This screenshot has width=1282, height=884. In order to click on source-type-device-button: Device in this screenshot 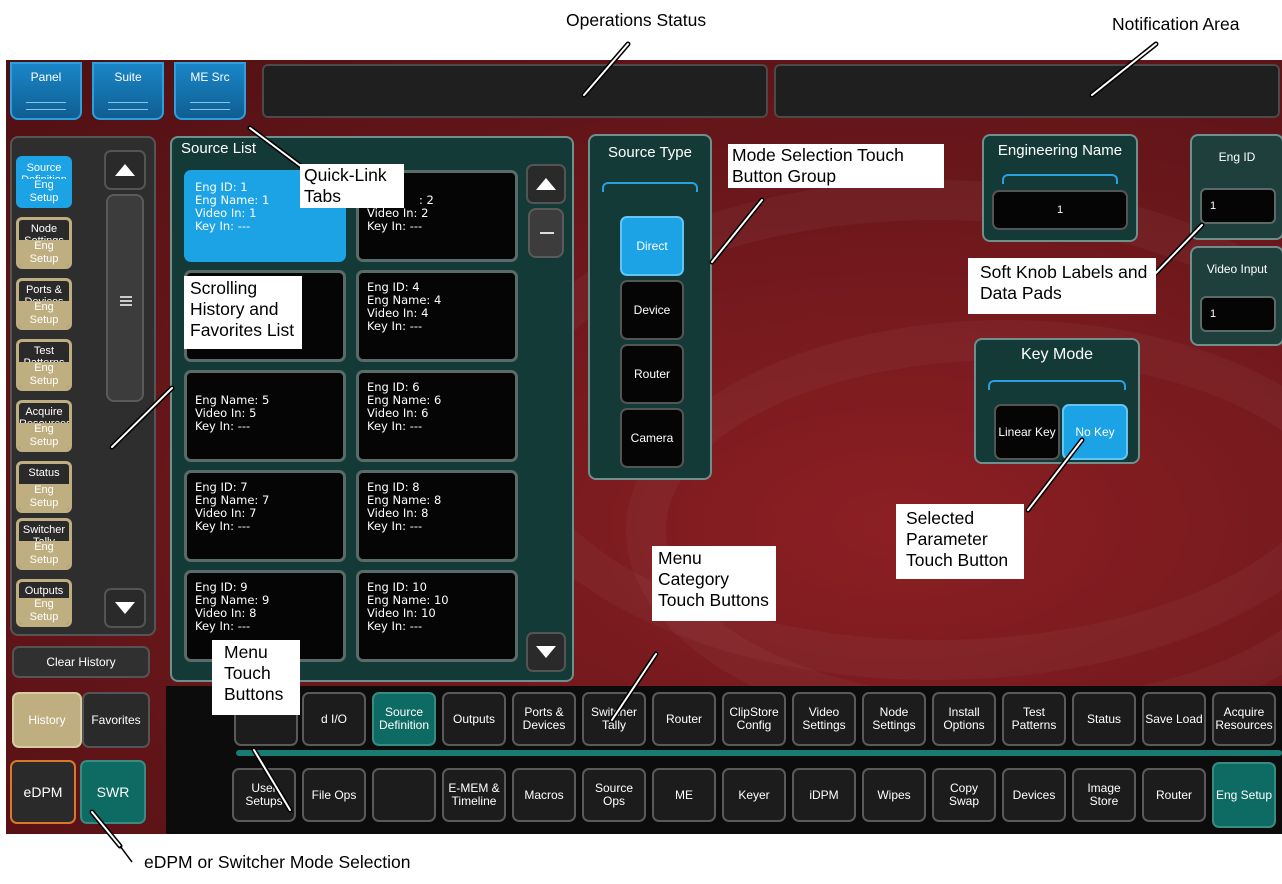, I will do `click(652, 310)`.